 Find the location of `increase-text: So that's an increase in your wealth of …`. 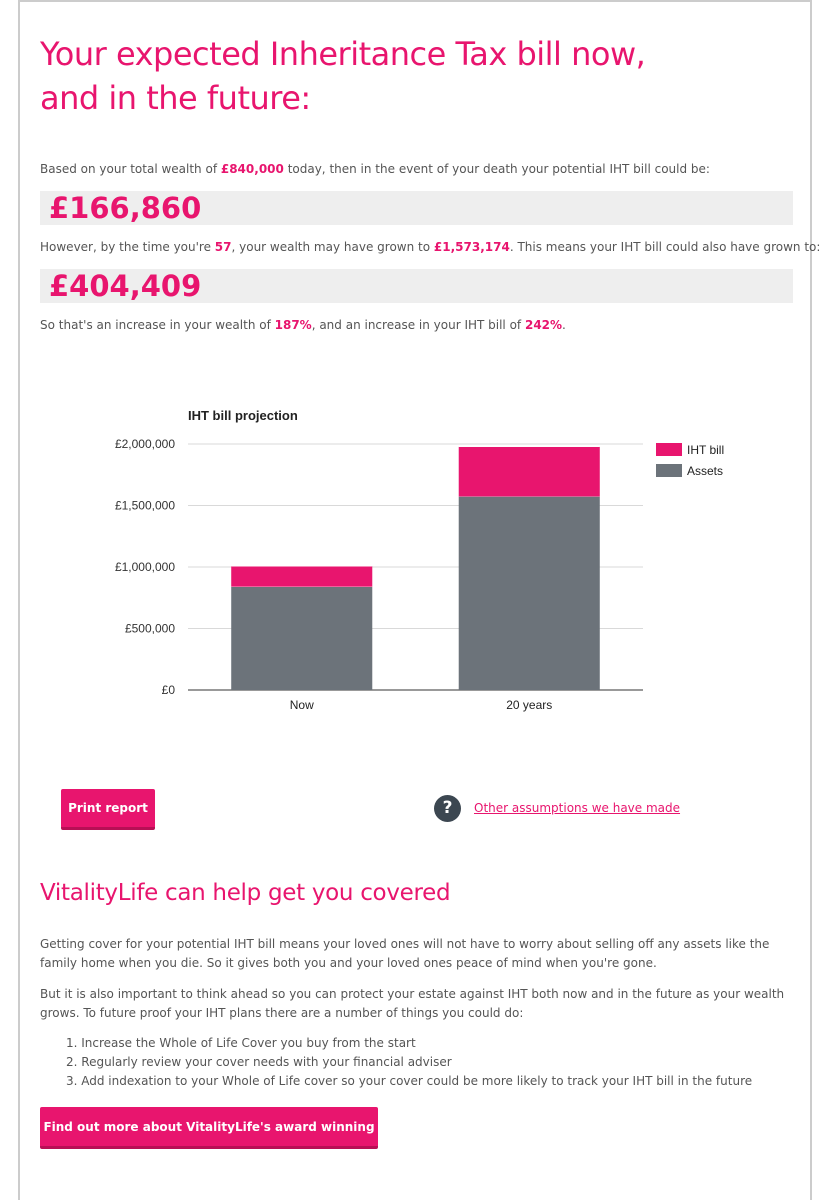

increase-text: So that's an increase in your wealth of … is located at coordinates (303, 325).